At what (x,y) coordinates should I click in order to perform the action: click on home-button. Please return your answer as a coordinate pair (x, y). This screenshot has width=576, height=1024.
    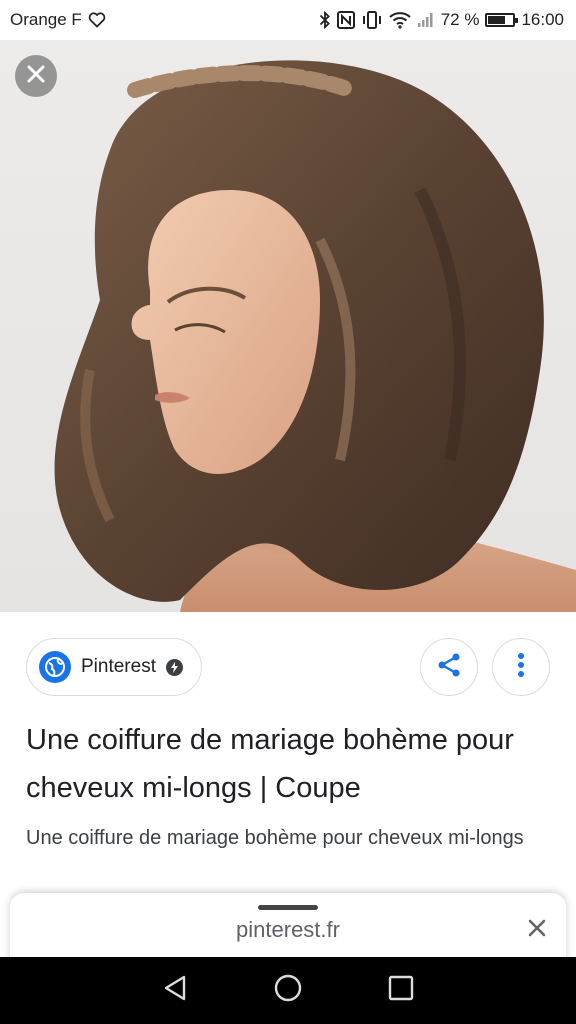
    Looking at the image, I should click on (288, 991).